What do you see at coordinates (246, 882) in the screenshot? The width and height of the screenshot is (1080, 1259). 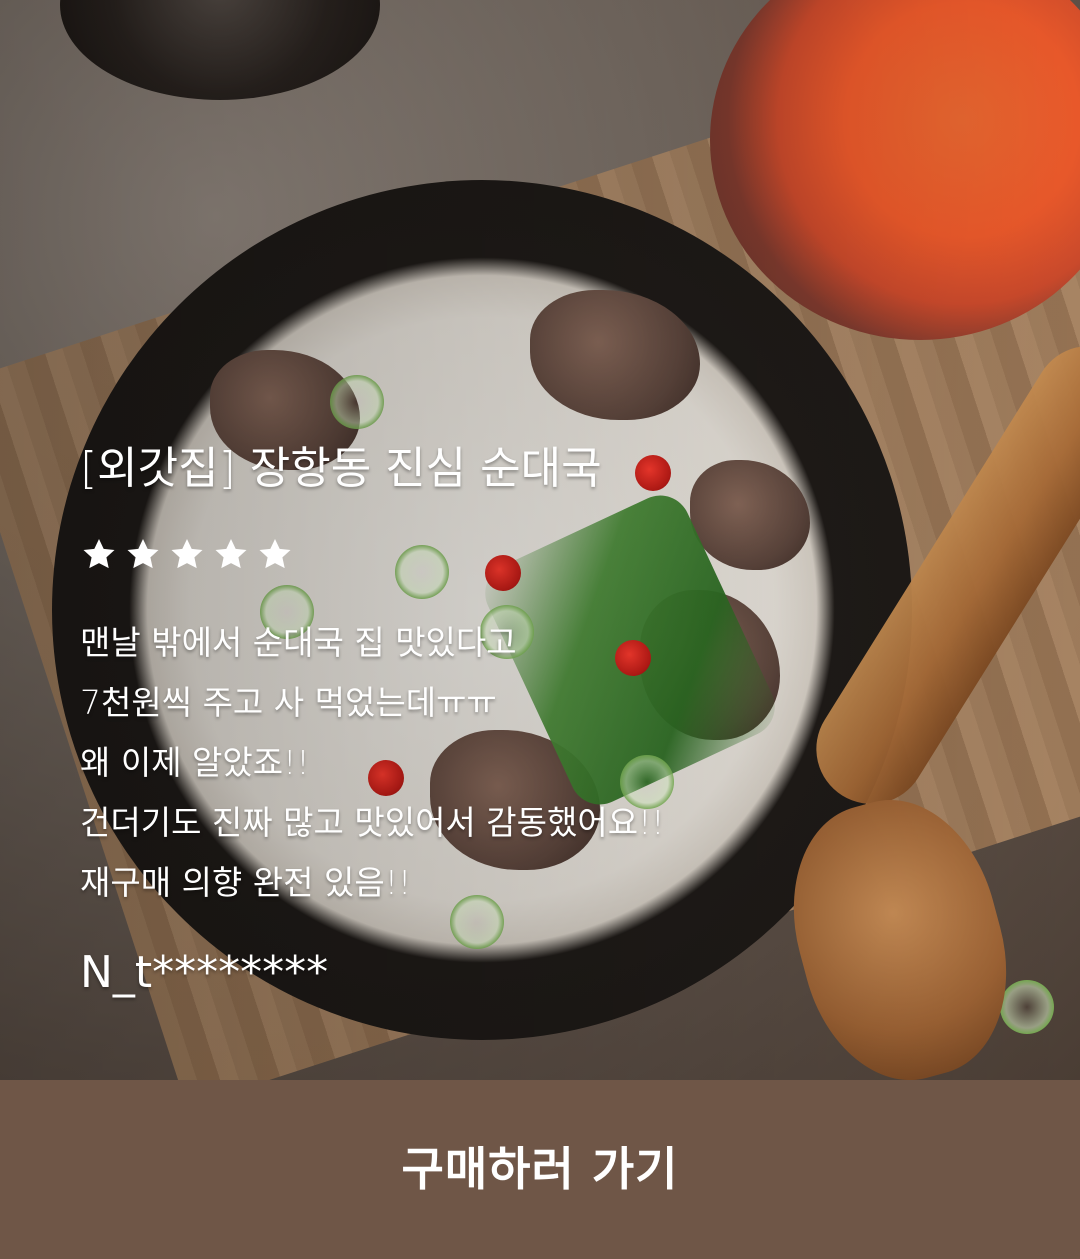 I see `review-line: 재구매 의향 완전 있음!!` at bounding box center [246, 882].